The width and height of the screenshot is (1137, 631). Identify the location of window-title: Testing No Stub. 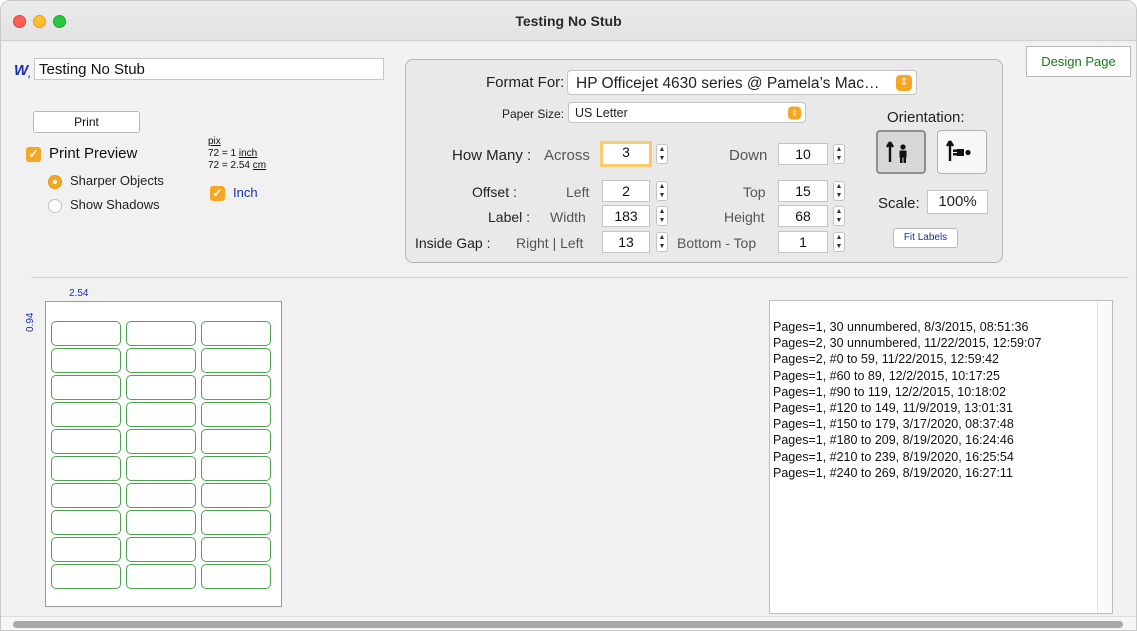
(568, 21).